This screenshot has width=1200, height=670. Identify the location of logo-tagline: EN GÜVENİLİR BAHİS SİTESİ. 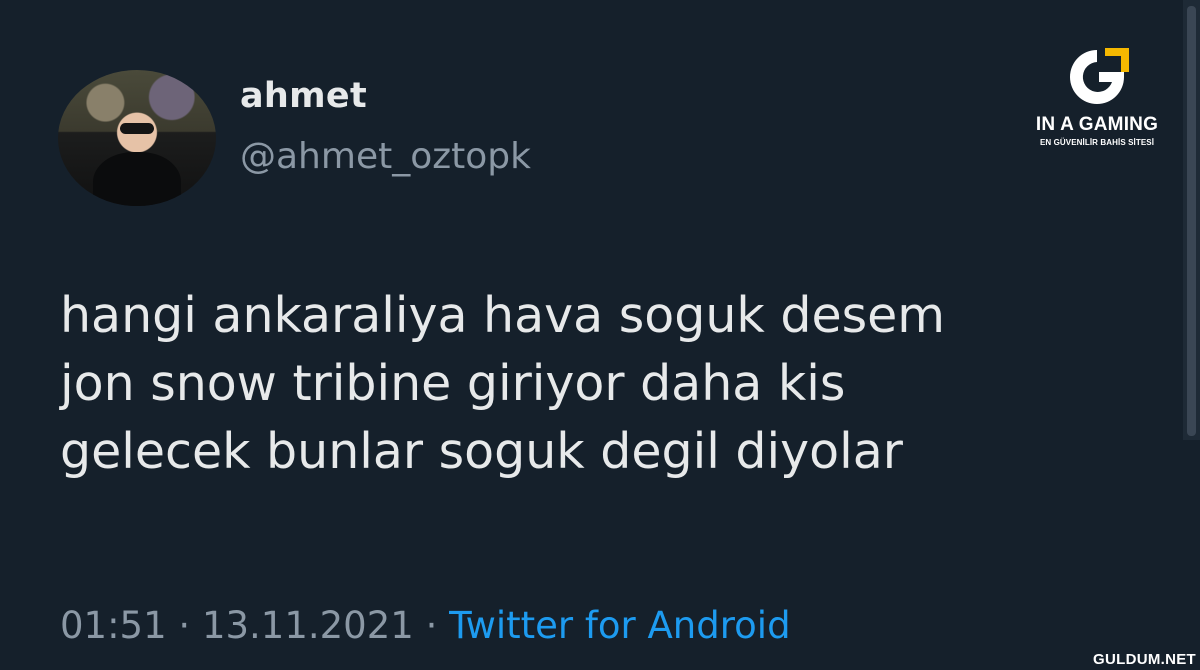
(1097, 142).